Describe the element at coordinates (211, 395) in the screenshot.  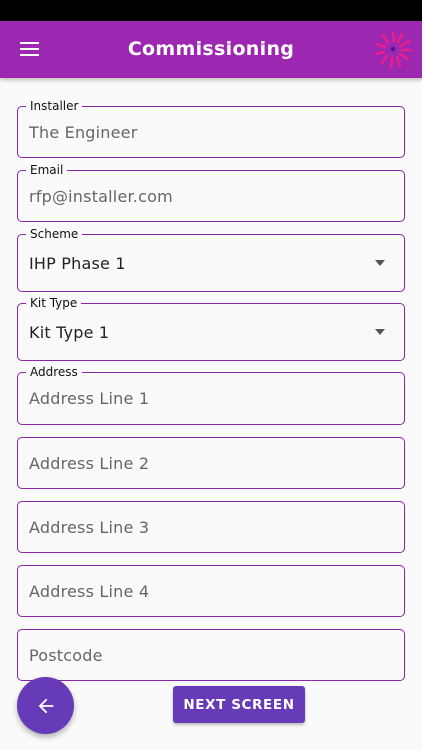
I see `address-line-1-field: Address Address Line 1` at that location.